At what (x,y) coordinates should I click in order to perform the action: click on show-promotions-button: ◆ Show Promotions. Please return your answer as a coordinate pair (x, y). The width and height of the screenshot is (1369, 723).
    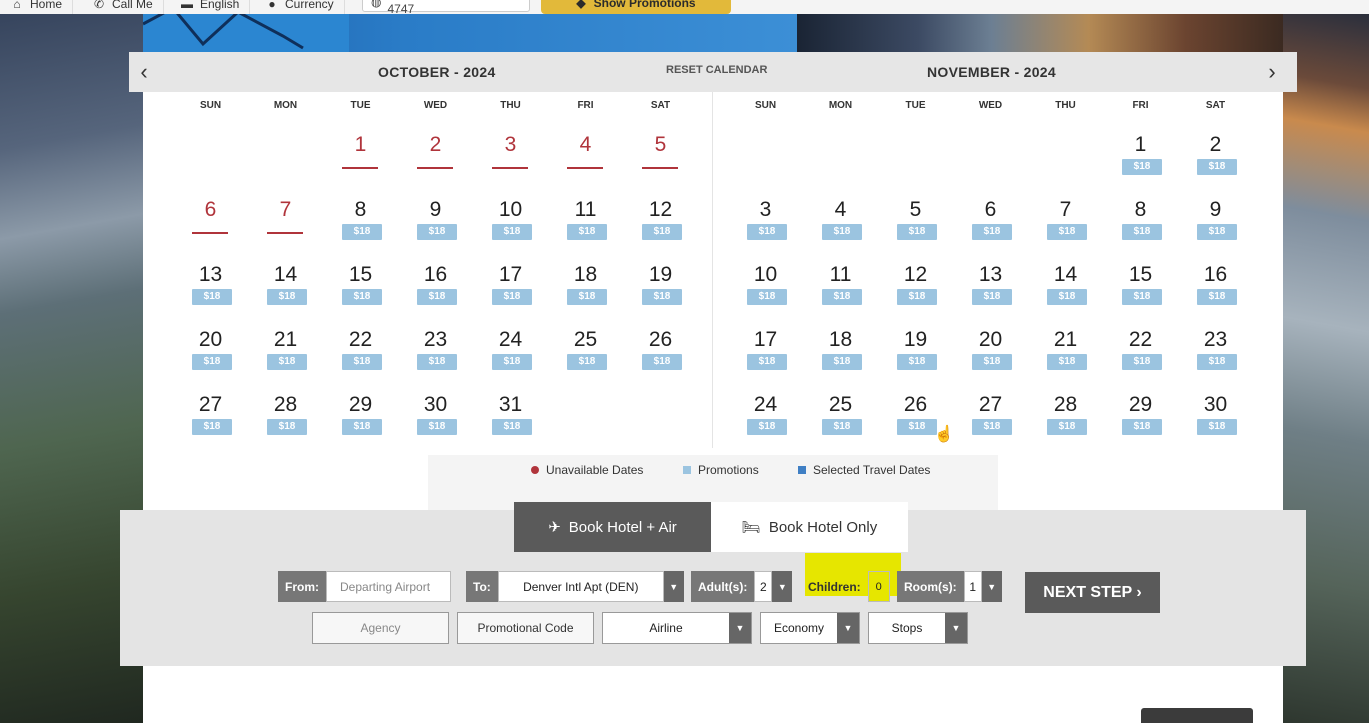
    Looking at the image, I should click on (636, 7).